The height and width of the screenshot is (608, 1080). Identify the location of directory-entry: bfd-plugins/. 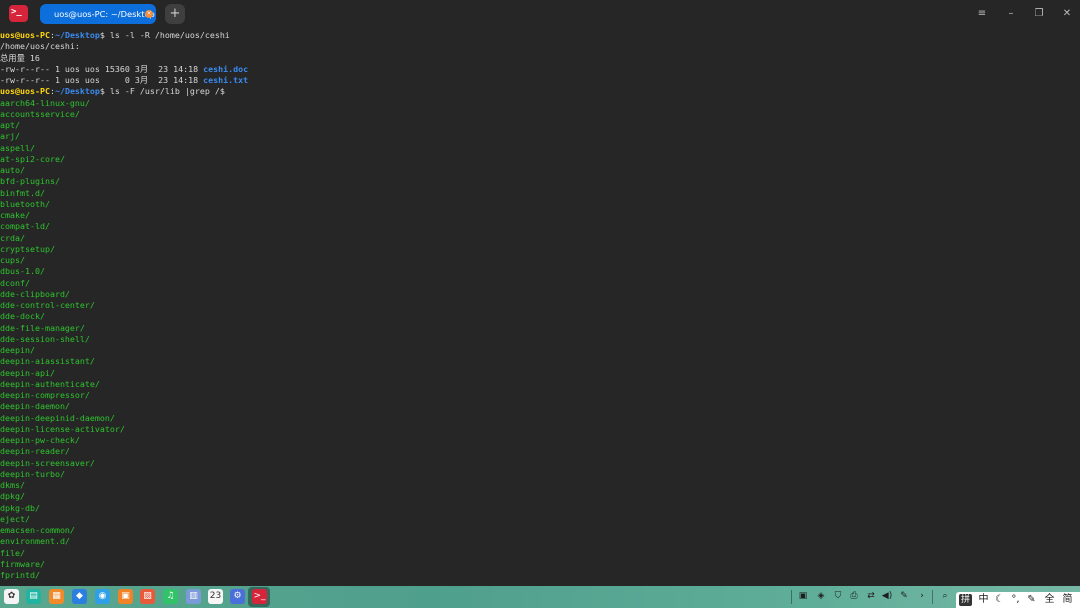
(30, 181).